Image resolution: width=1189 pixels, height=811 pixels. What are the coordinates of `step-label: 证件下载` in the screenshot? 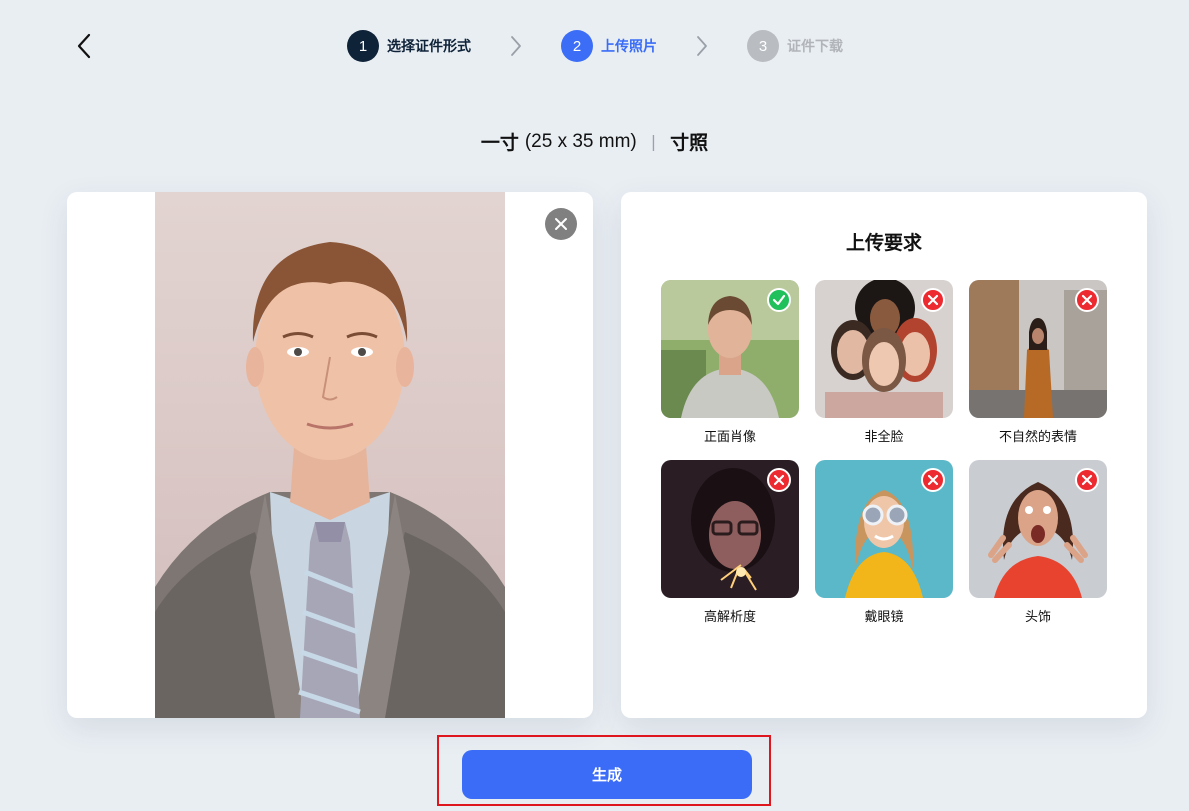 It's located at (815, 47).